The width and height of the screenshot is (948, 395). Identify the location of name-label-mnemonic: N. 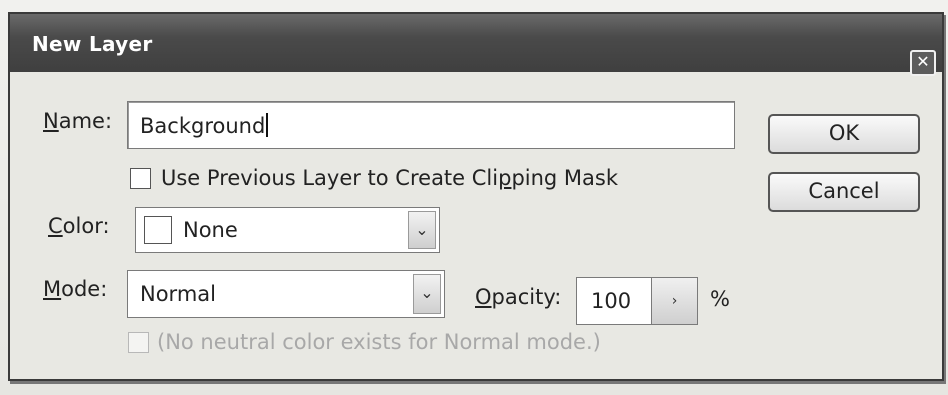
(51, 121).